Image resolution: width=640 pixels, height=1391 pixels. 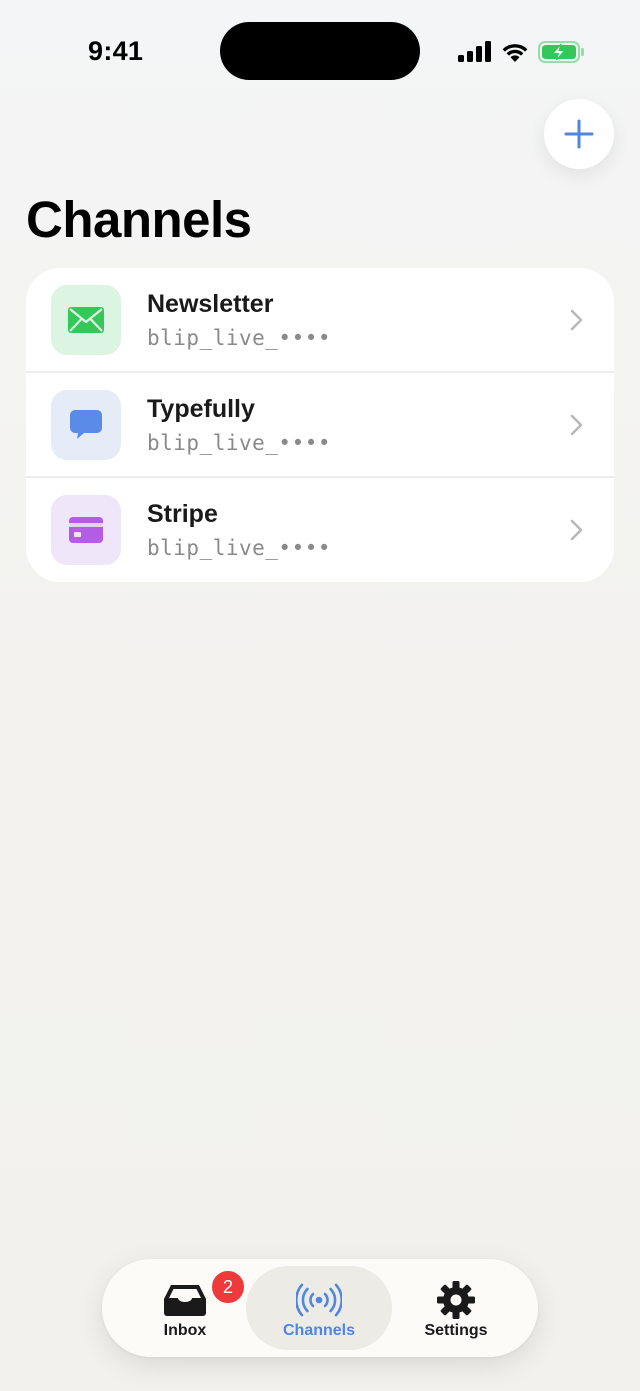 What do you see at coordinates (182, 514) in the screenshot?
I see `channel-name: Stripe` at bounding box center [182, 514].